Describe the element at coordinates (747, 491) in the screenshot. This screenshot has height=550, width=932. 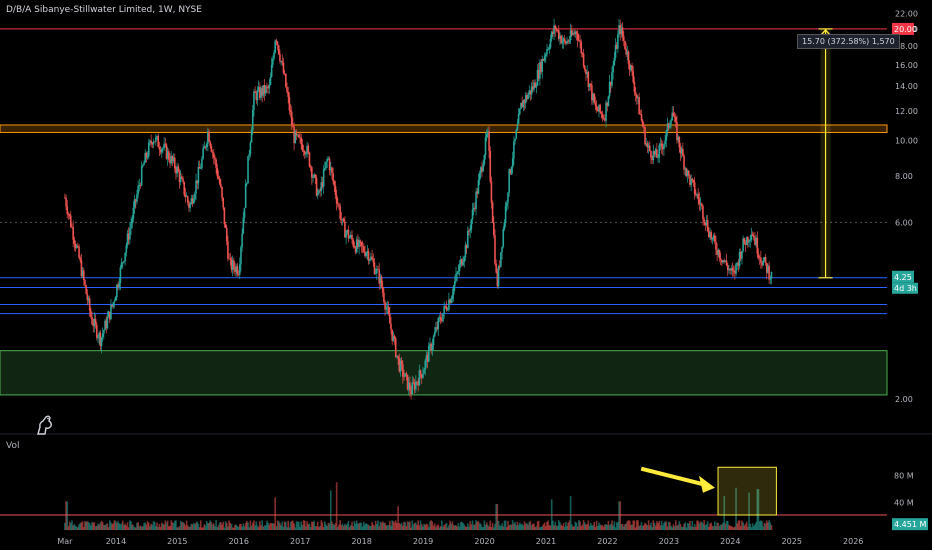
I see `volume-highlight-box` at that location.